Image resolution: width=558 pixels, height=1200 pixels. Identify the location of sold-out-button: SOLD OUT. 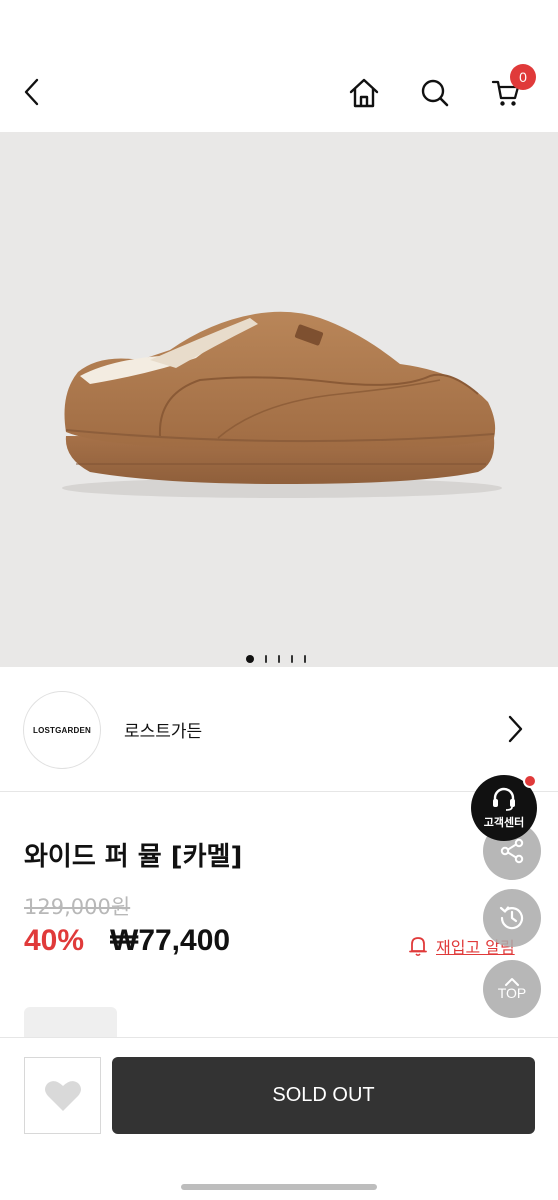
(323, 1095).